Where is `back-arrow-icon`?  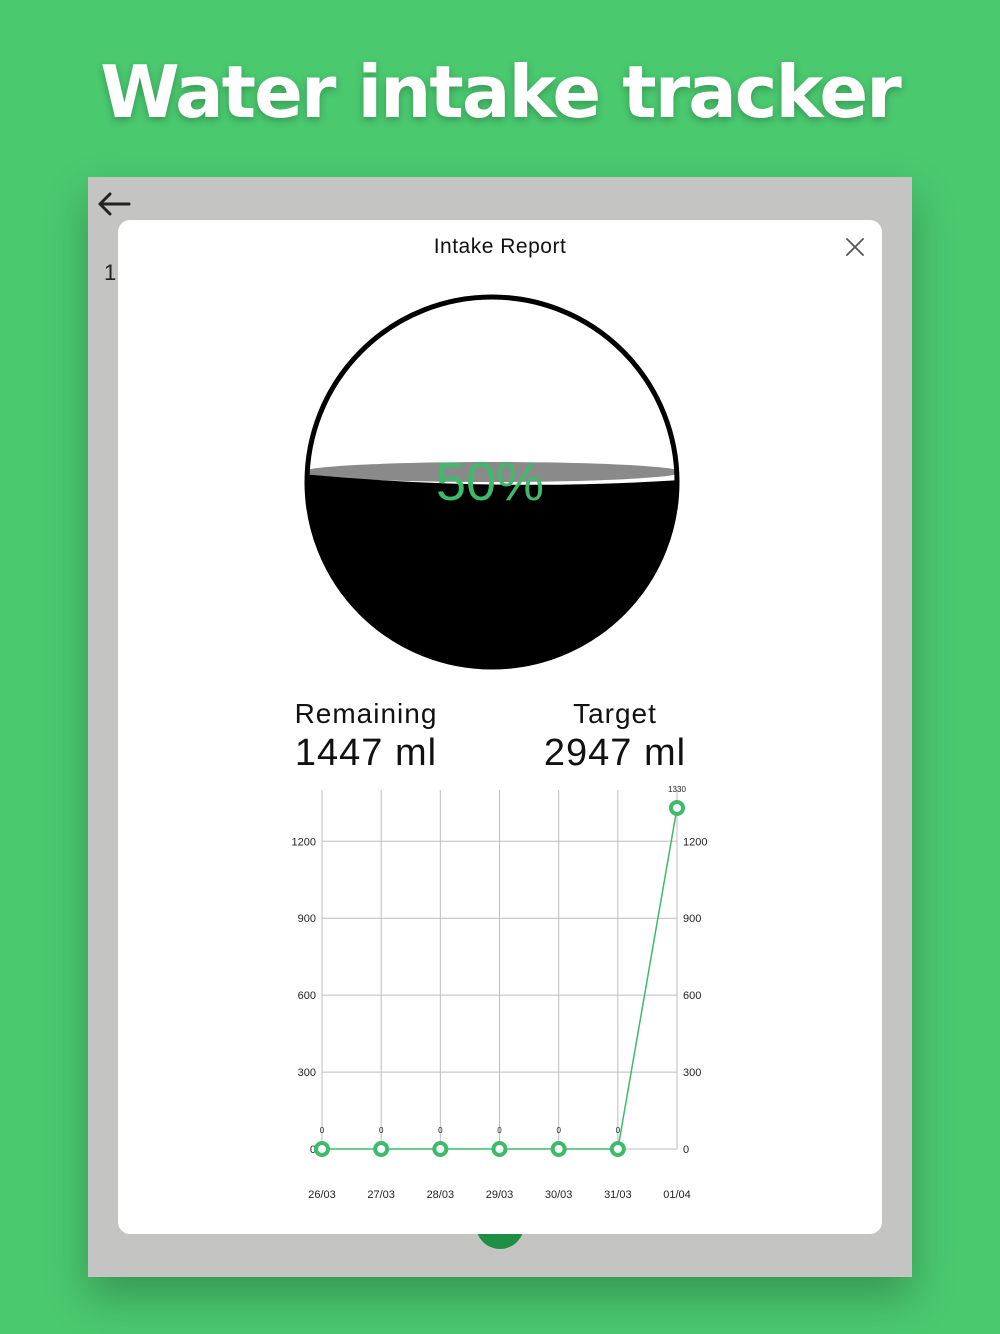 back-arrow-icon is located at coordinates (114, 204).